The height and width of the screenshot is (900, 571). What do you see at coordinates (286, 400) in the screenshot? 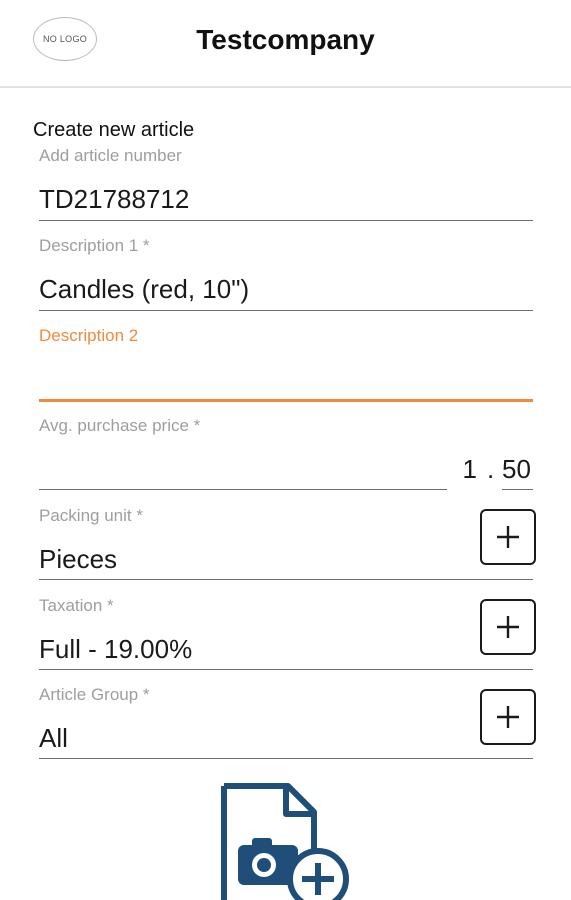
I see `description2-underline` at bounding box center [286, 400].